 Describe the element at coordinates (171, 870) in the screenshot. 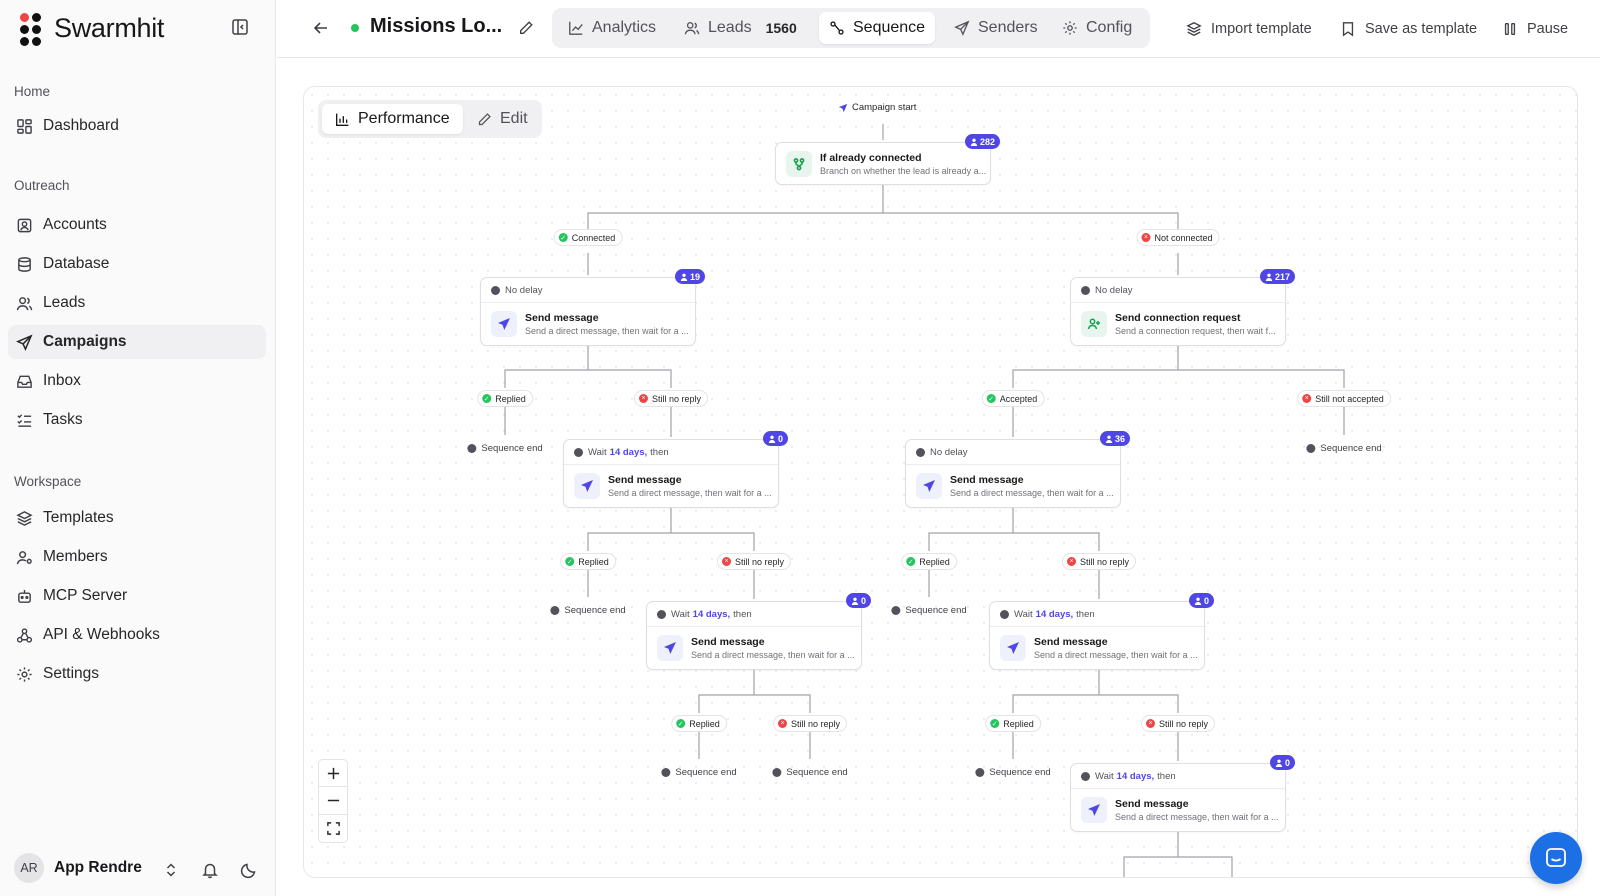

I see `chevron-up-down-icon` at that location.